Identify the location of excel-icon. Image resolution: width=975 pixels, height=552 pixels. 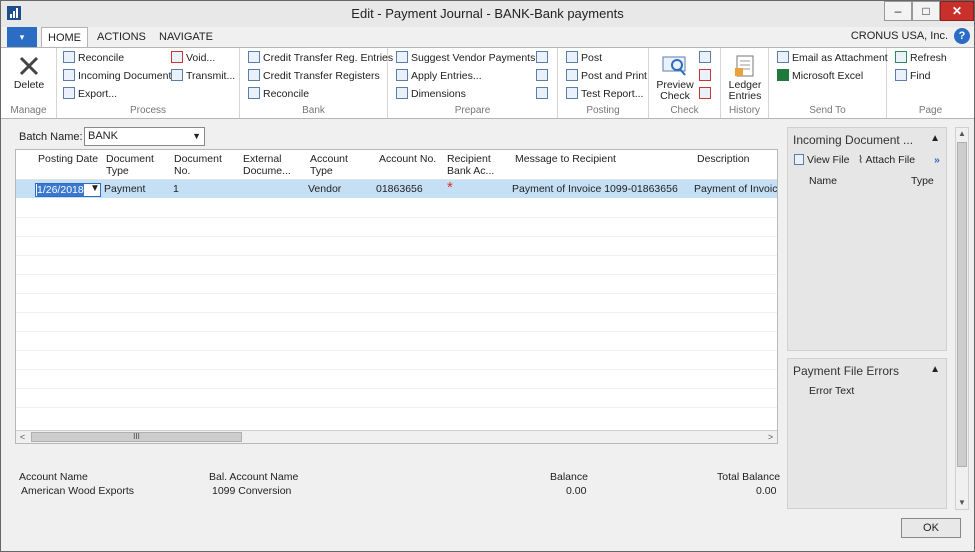
(783, 75).